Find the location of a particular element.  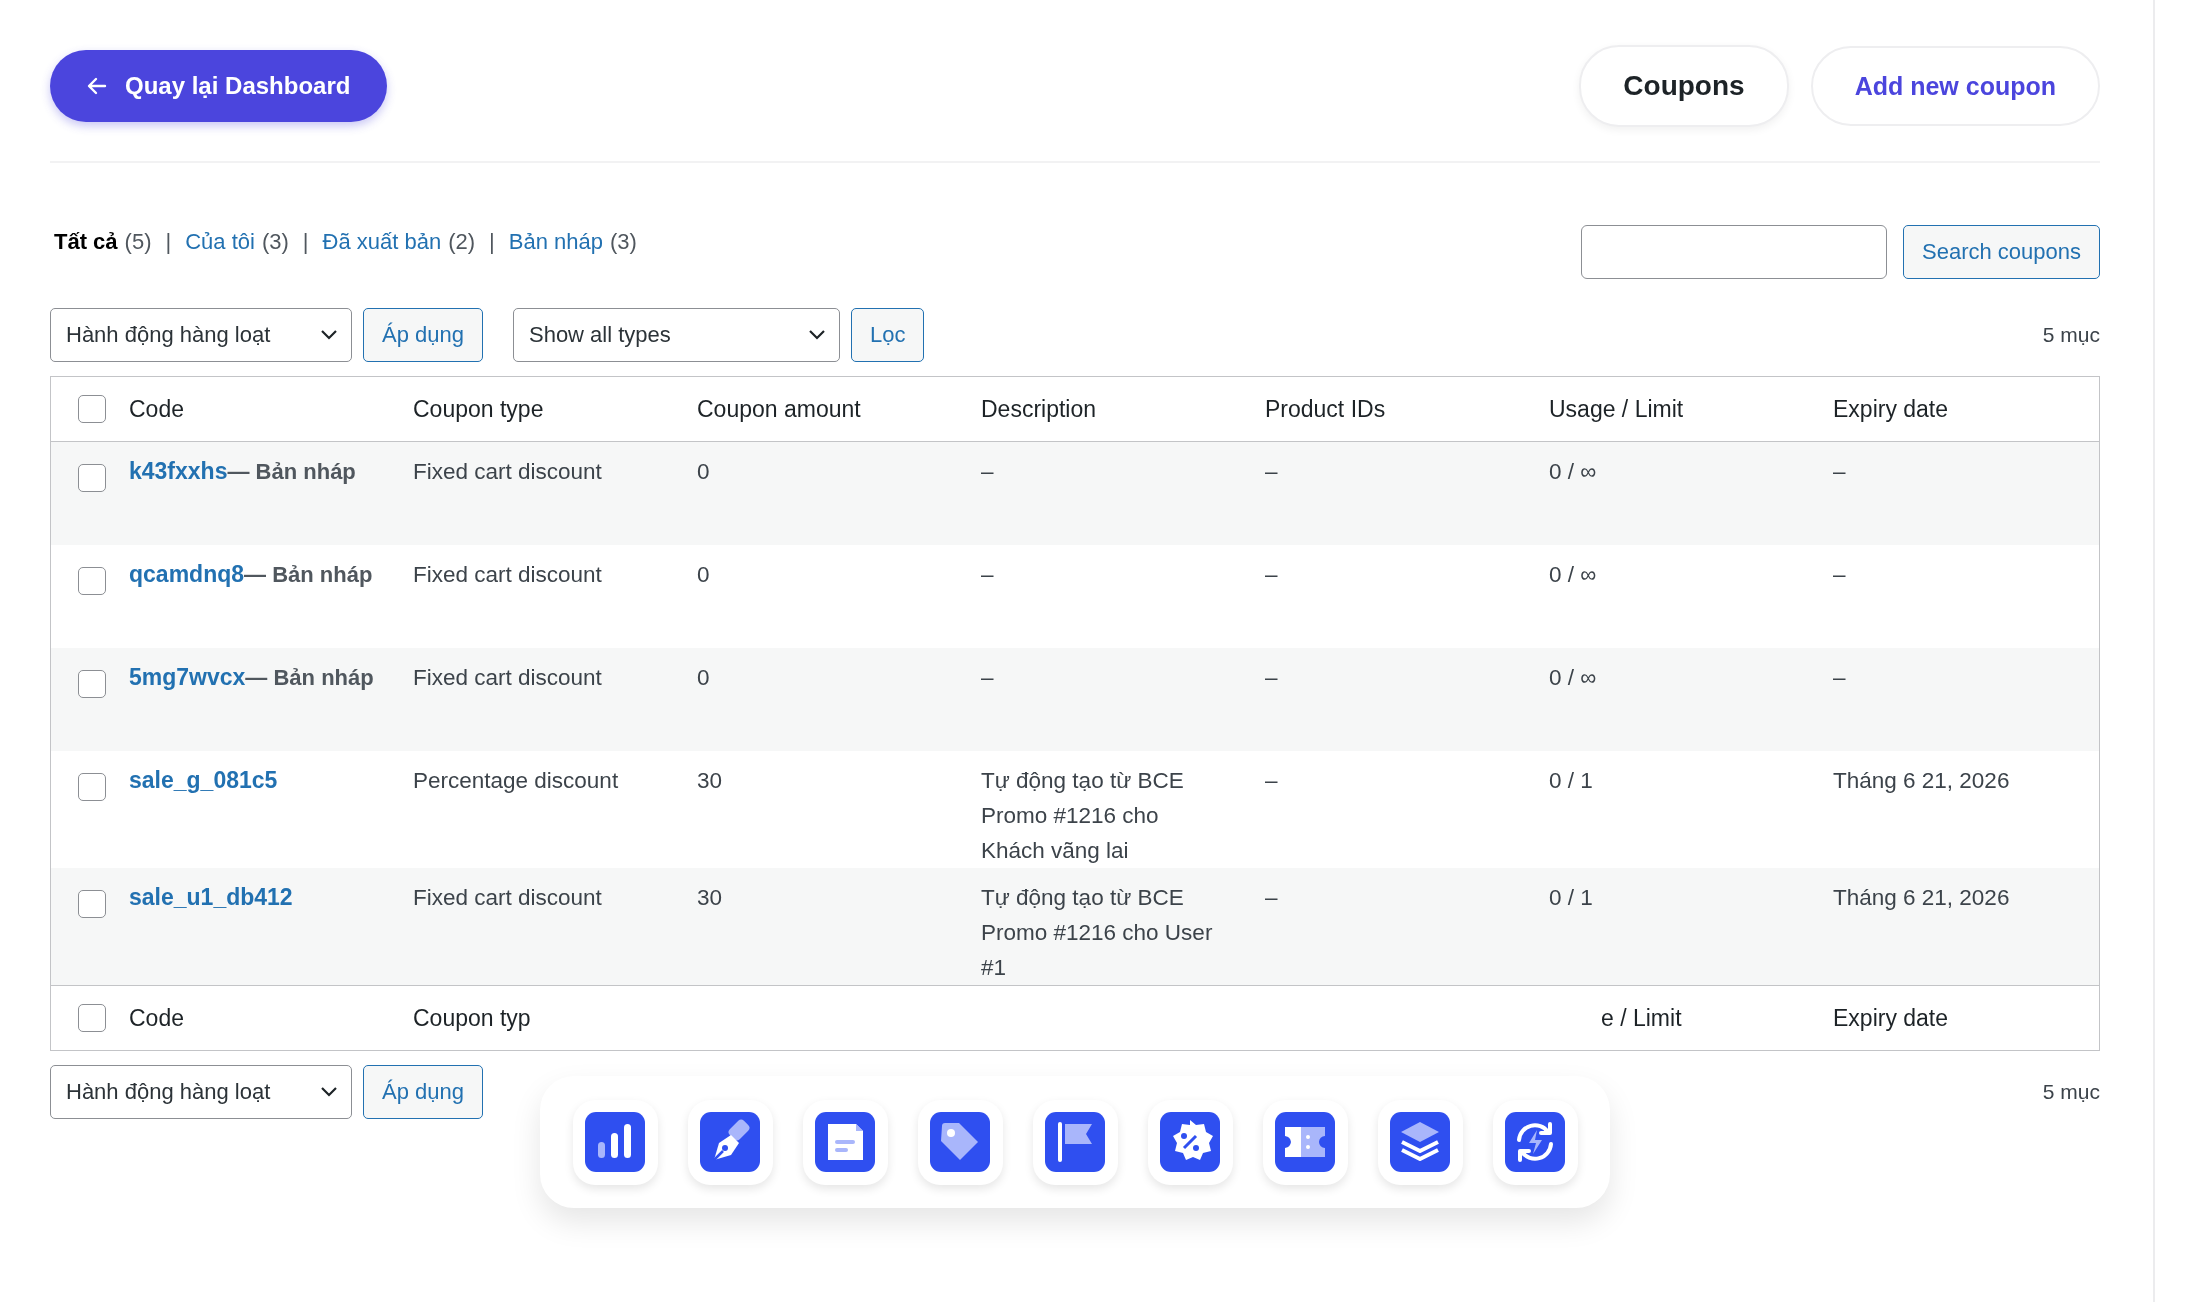

filter-link: Của tôi is located at coordinates (220, 242).